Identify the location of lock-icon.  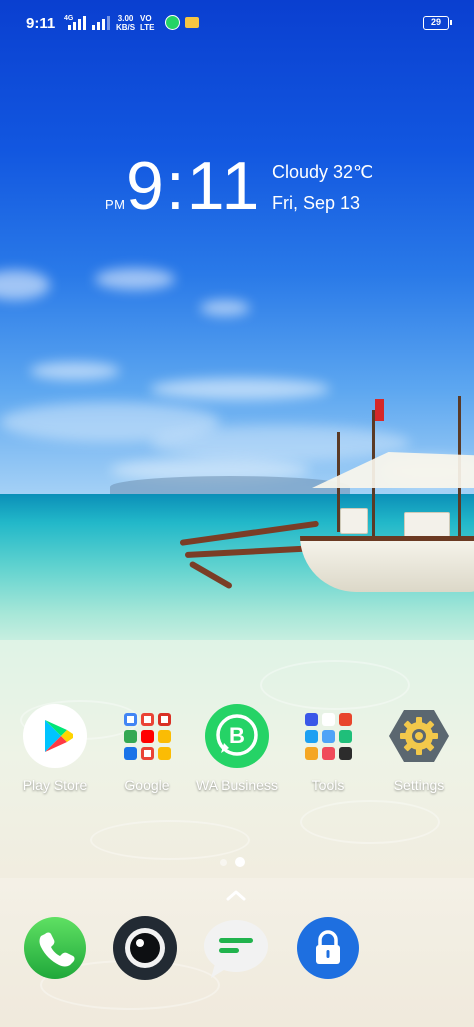
(328, 948).